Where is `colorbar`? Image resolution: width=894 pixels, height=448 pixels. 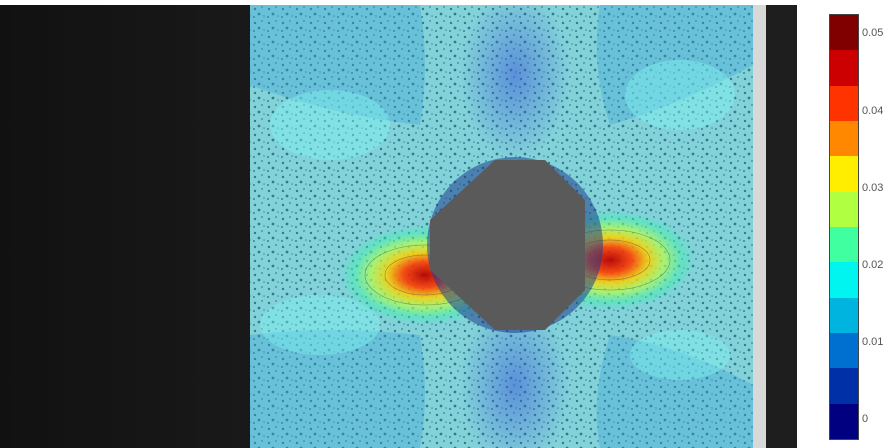 colorbar is located at coordinates (844, 227).